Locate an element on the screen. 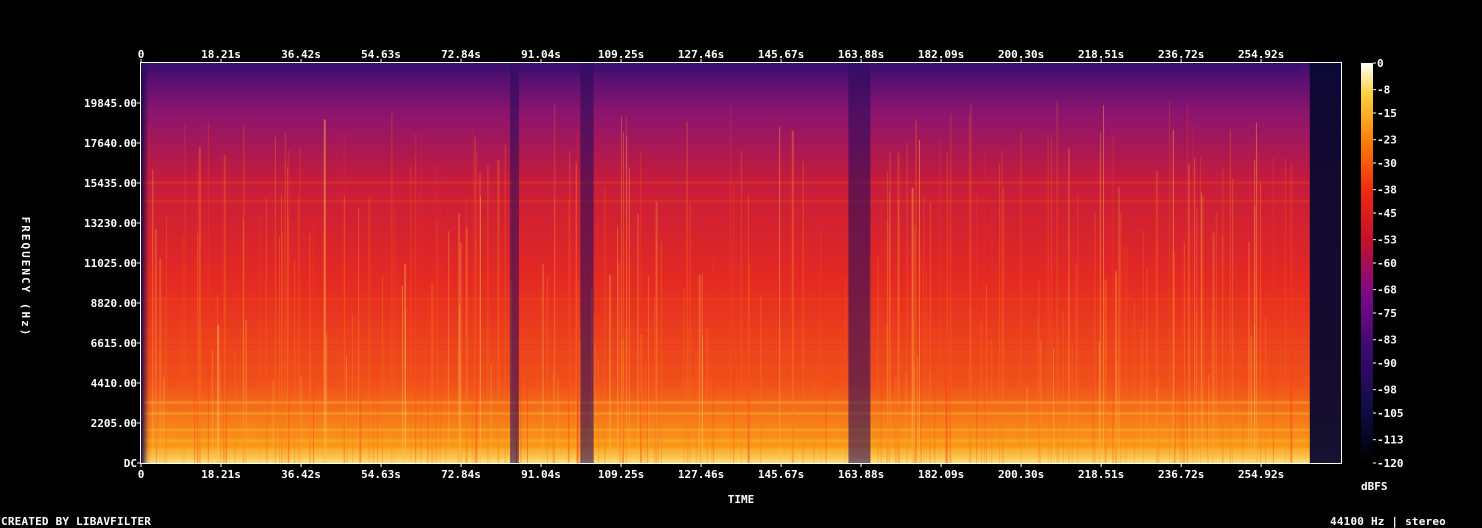  x-axis-title: TIME is located at coordinates (741, 499).